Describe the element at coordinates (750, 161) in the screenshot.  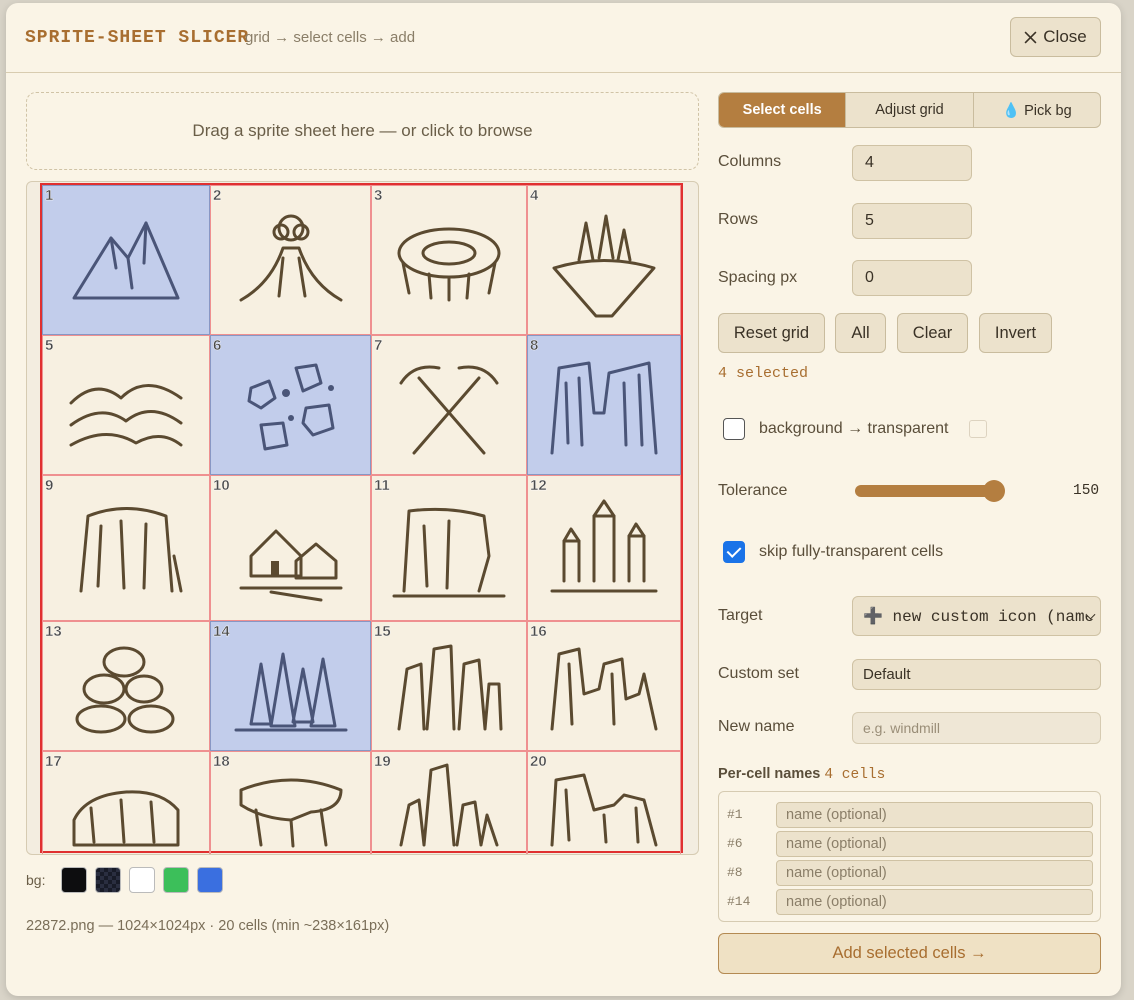
I see `columns-label: Columns` at that location.